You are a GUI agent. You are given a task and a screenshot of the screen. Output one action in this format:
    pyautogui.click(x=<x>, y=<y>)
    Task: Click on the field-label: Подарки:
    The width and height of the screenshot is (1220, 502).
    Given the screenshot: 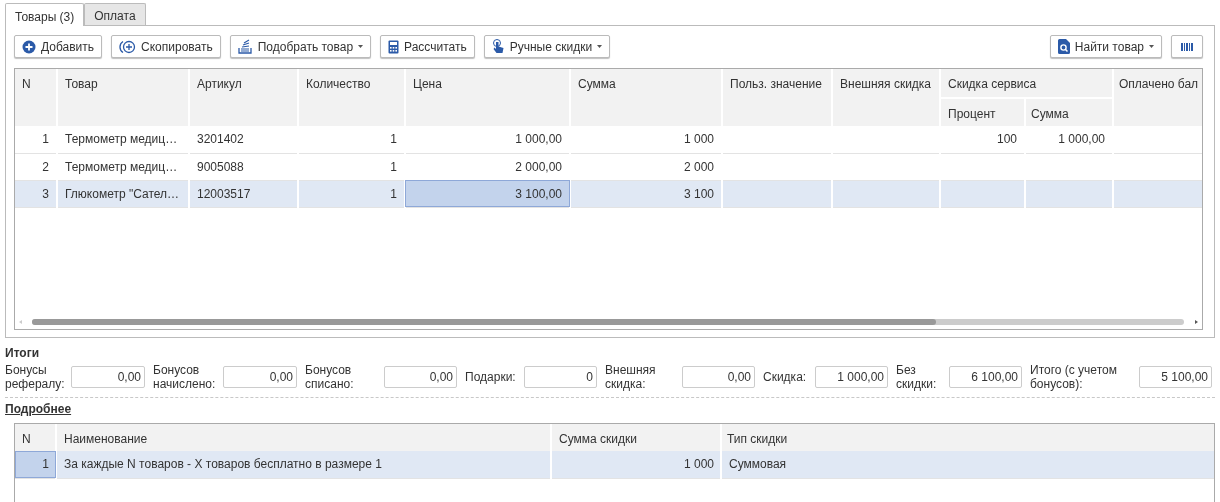 What is the action you would take?
    pyautogui.click(x=490, y=377)
    